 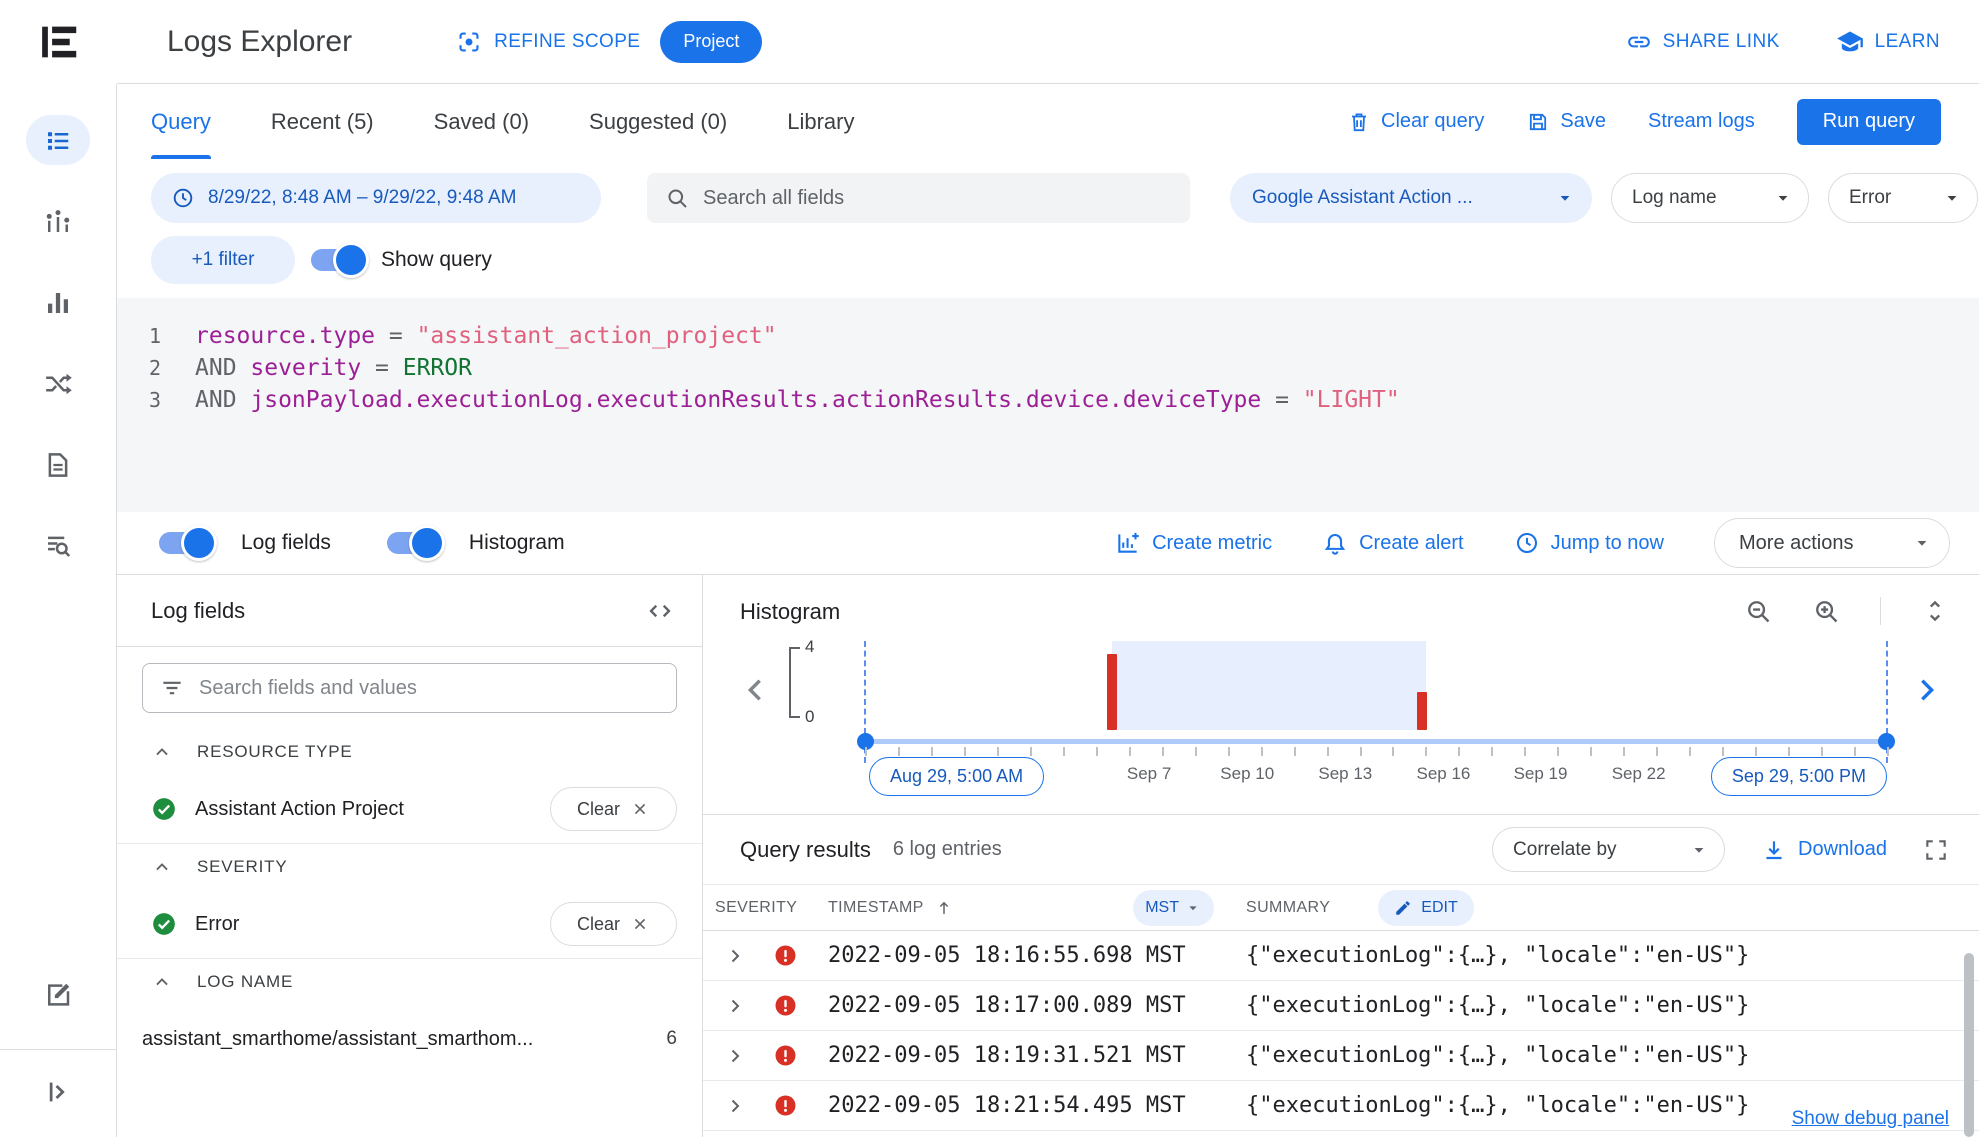 What do you see at coordinates (1269, 685) in the screenshot?
I see `histogram-selection` at bounding box center [1269, 685].